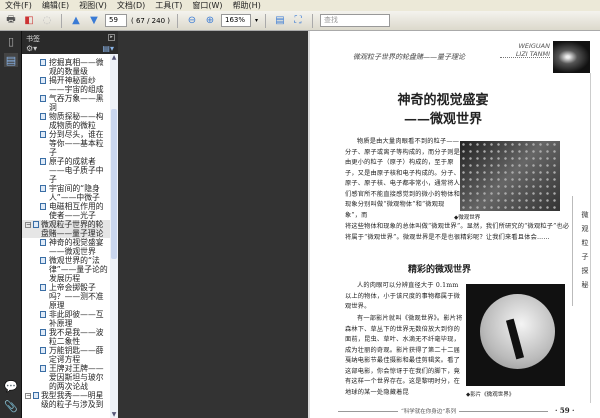  I want to click on bookmark-label: 王牌对王牌——爱因斯坦与玻尔的两次论战, so click(76, 377).